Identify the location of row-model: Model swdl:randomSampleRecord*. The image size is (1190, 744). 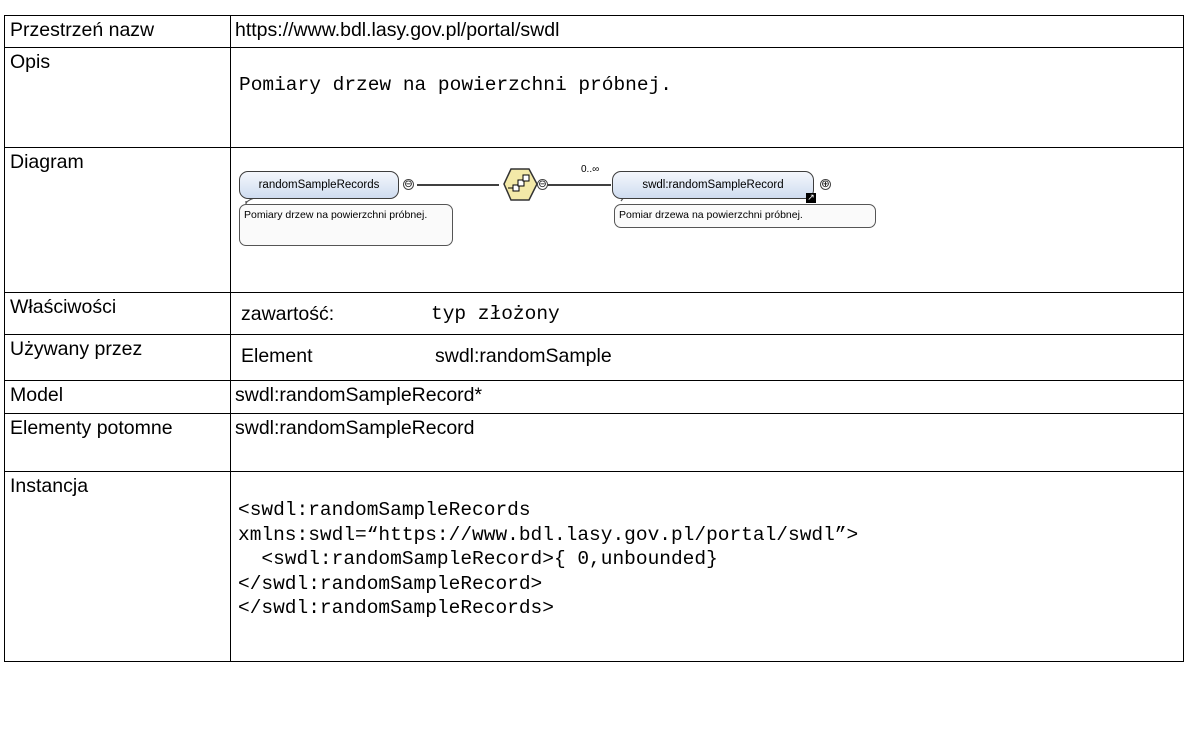
(594, 397).